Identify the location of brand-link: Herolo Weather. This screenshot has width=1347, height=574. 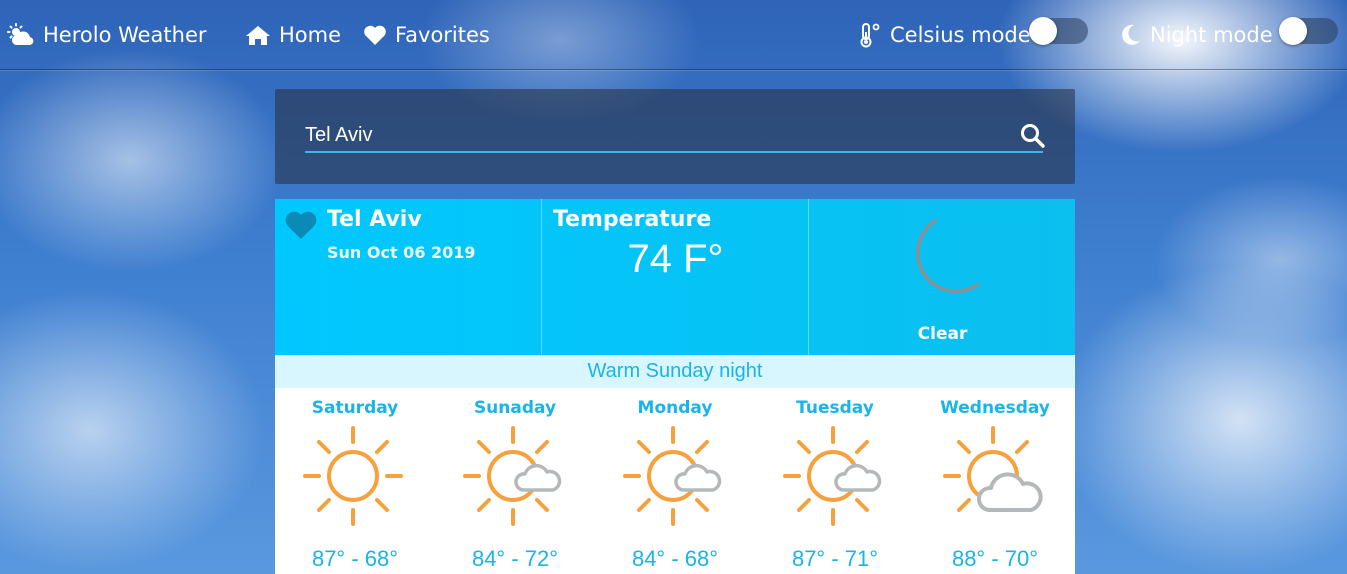
(107, 35).